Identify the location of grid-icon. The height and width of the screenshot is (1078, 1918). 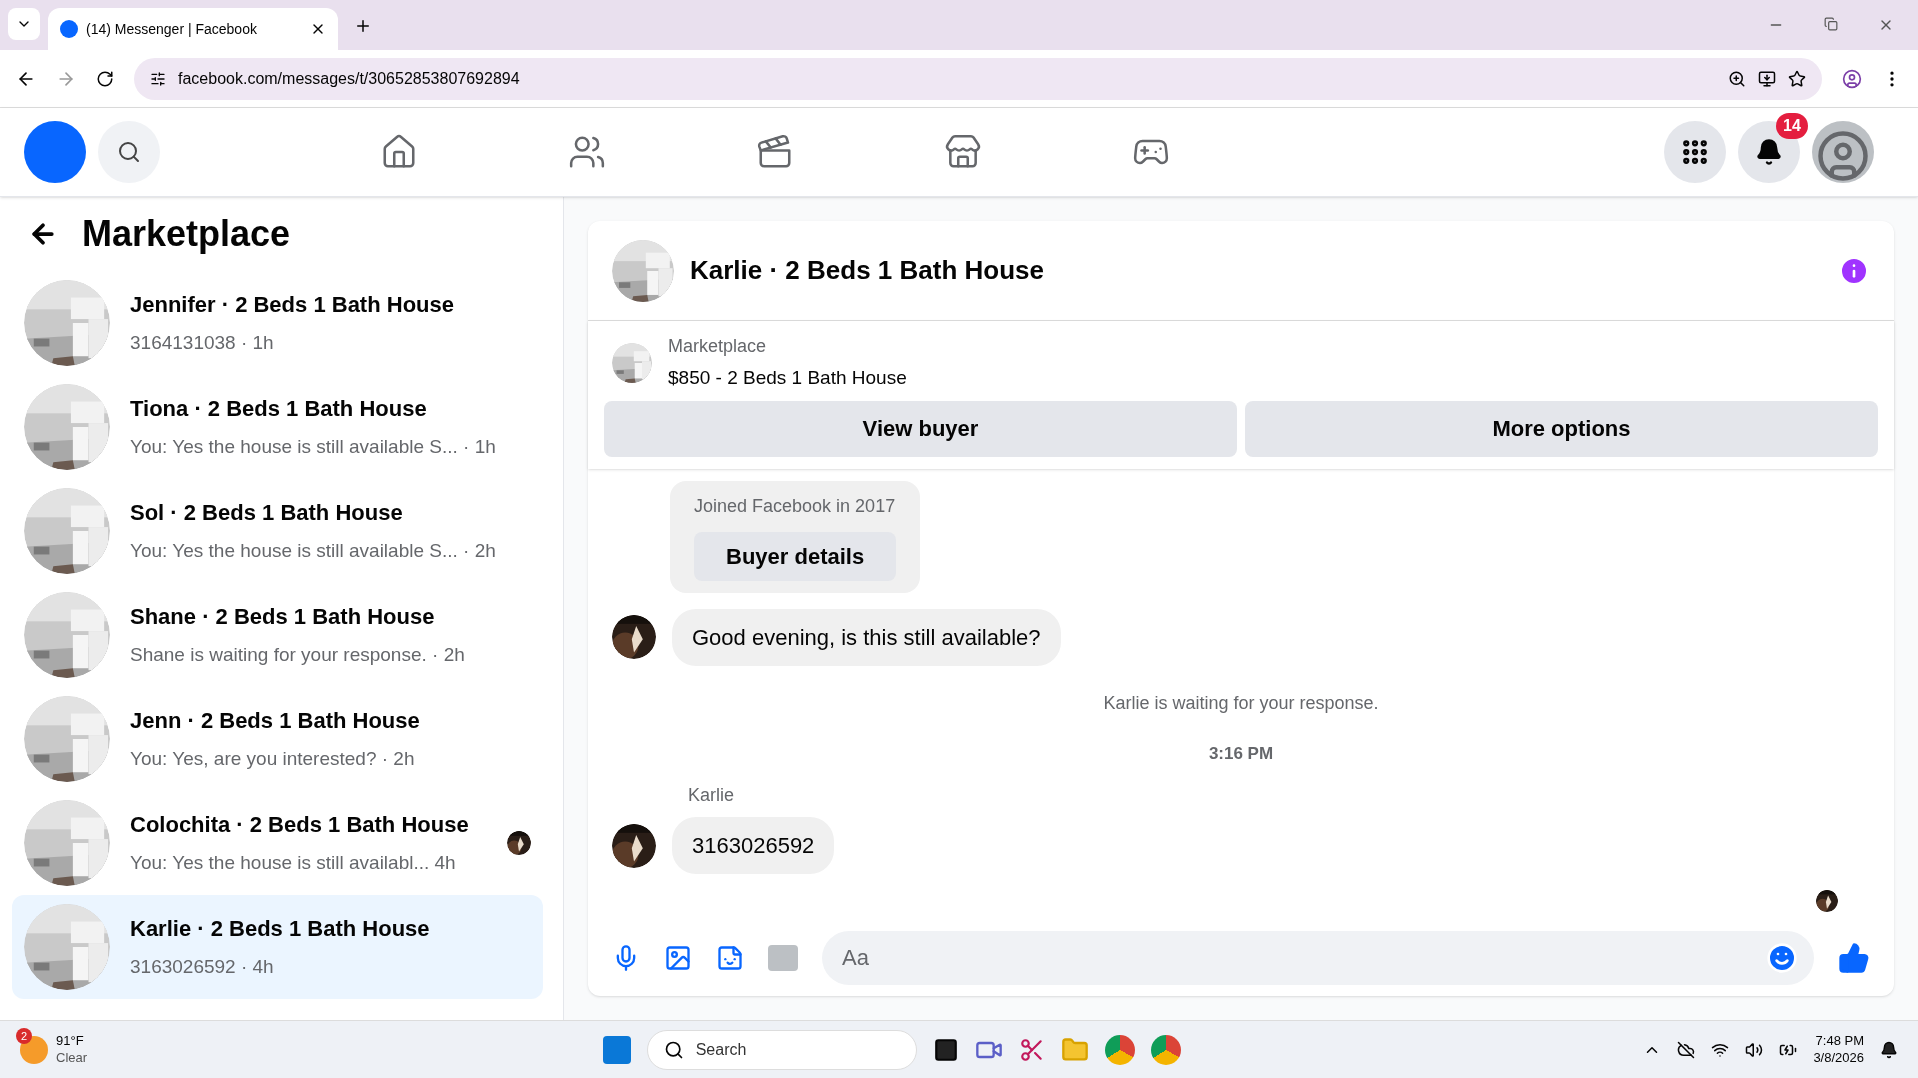
(1695, 152).